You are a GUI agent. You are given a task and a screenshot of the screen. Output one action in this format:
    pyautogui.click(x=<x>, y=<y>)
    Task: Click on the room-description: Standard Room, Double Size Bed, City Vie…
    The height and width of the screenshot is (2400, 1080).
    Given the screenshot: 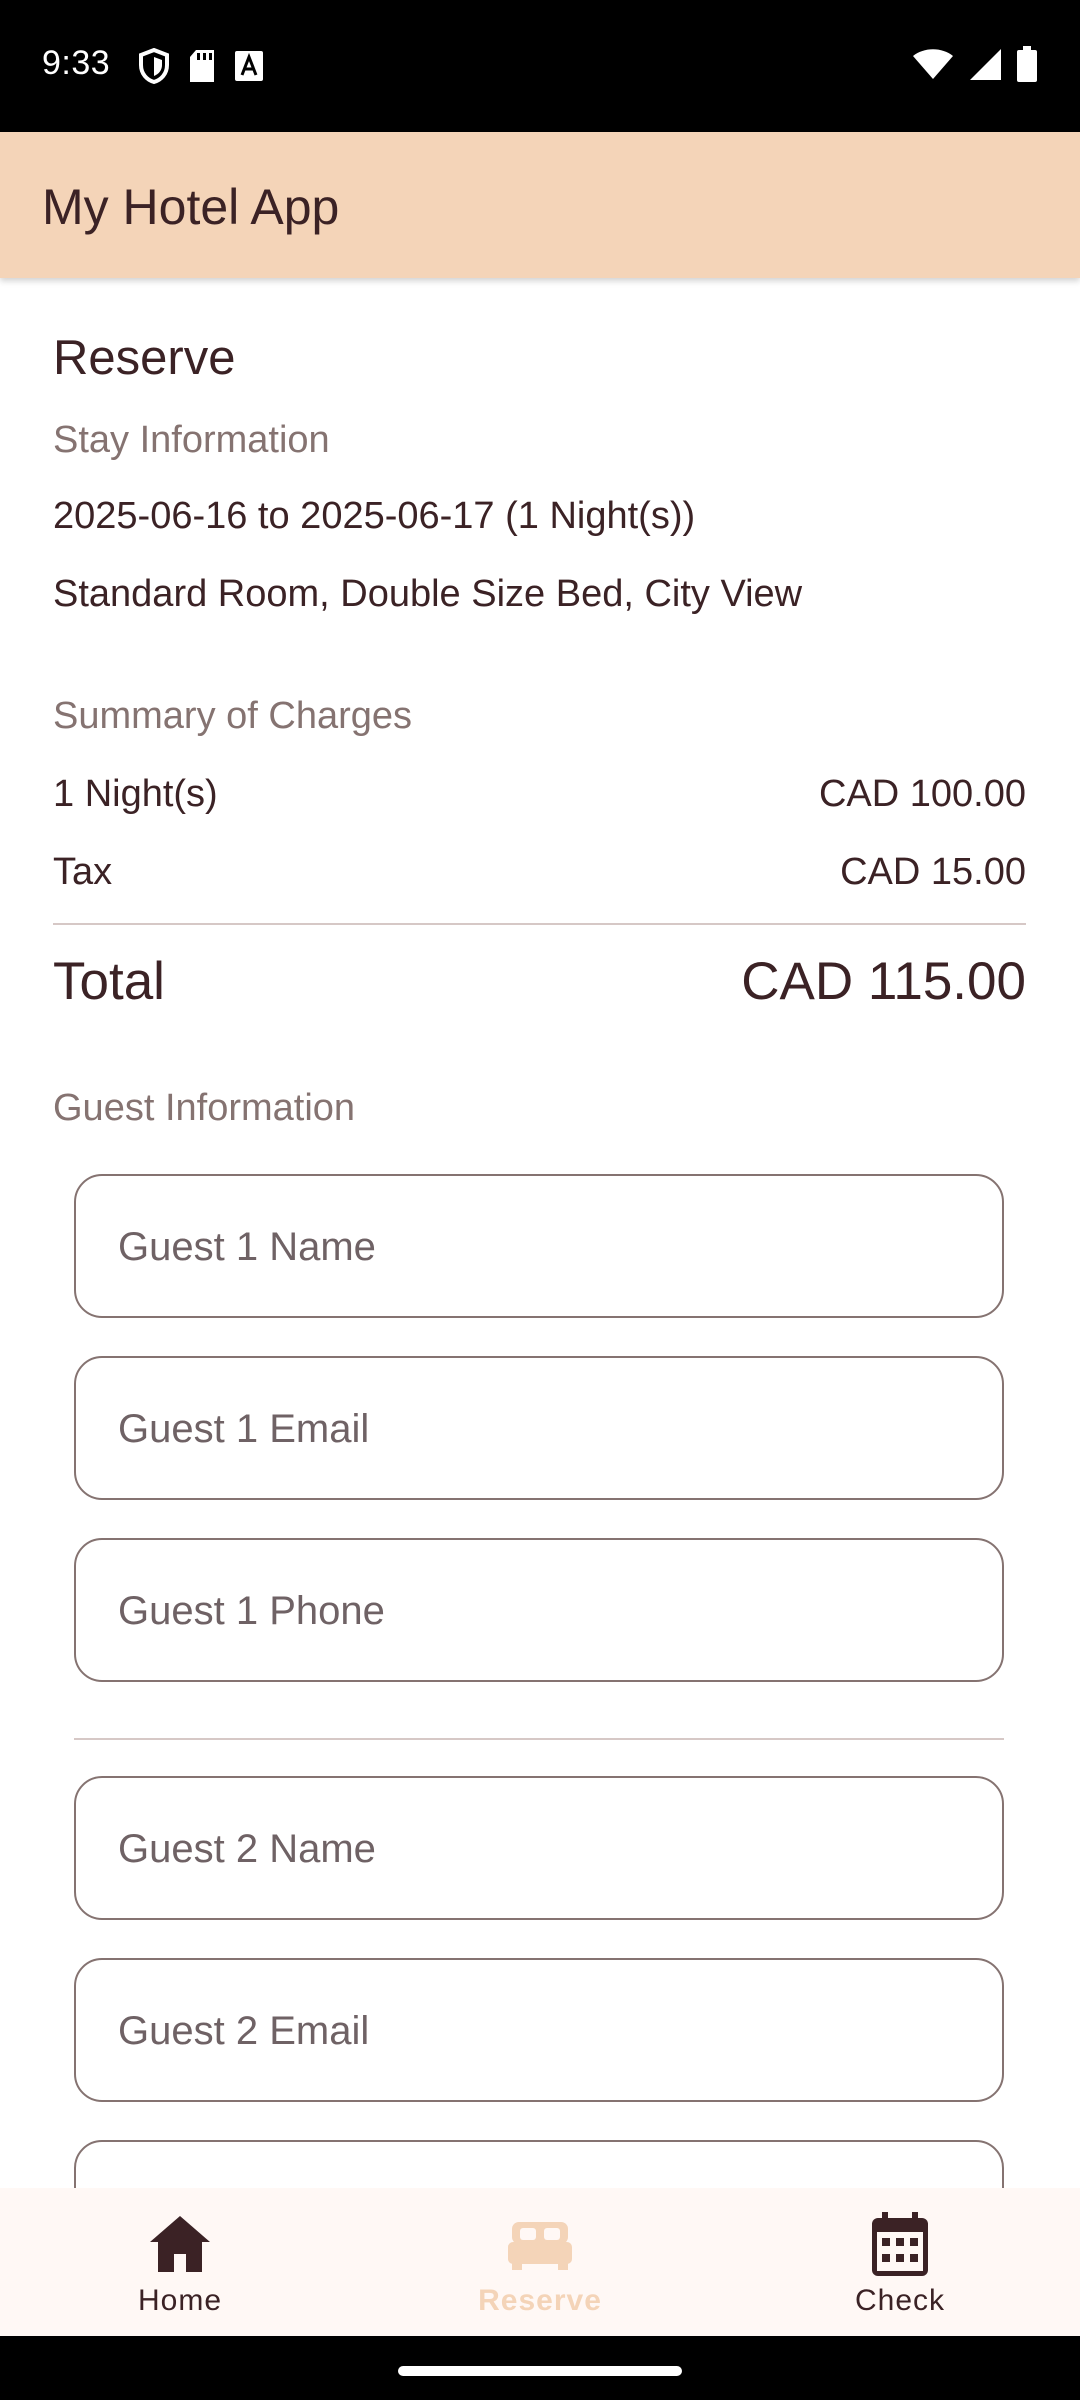 What is the action you would take?
    pyautogui.click(x=428, y=594)
    